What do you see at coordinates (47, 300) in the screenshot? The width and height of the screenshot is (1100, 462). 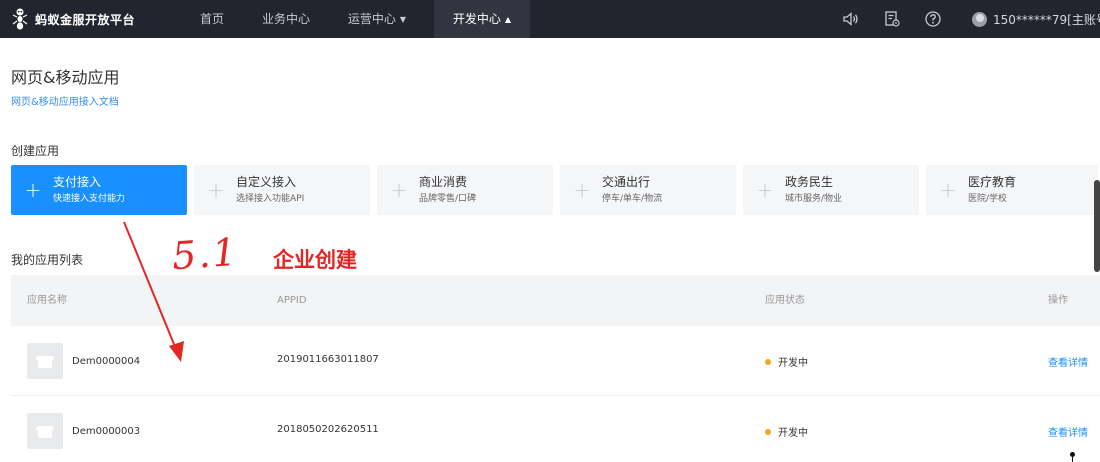 I see `column-header-name: 应用名称` at bounding box center [47, 300].